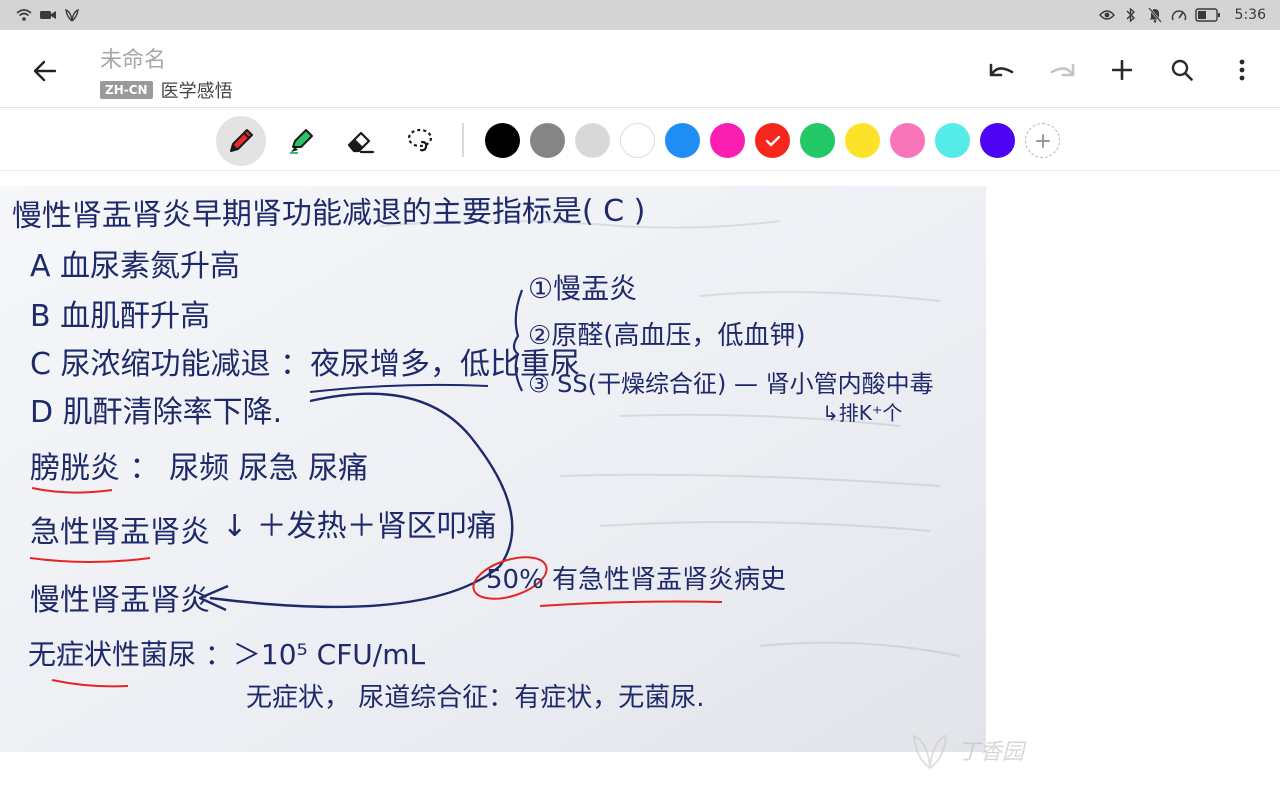 The image size is (1280, 800). I want to click on wifi-icon, so click(24, 15).